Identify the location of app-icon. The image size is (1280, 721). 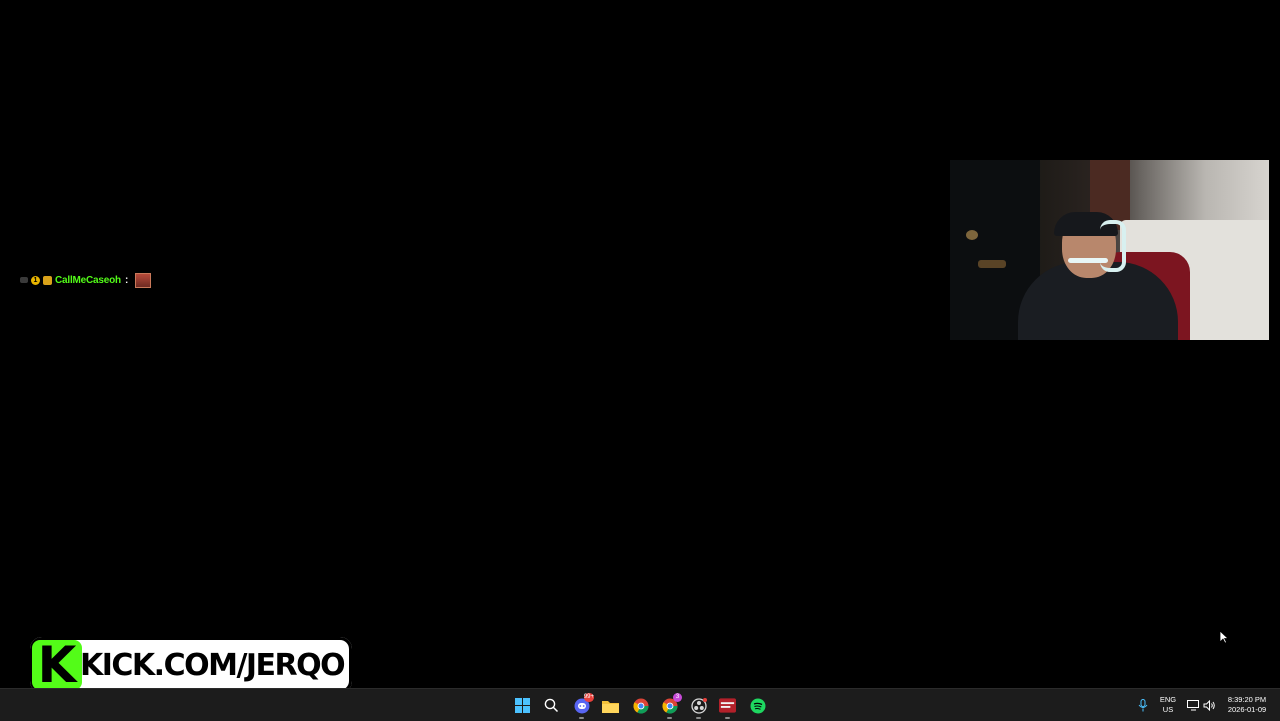
(727, 705).